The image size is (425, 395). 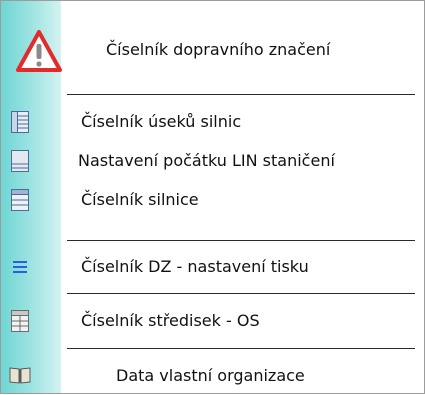 I want to click on menu-item-dz-print-settings: Číselník DZ - nastavení tisku, so click(x=212, y=267).